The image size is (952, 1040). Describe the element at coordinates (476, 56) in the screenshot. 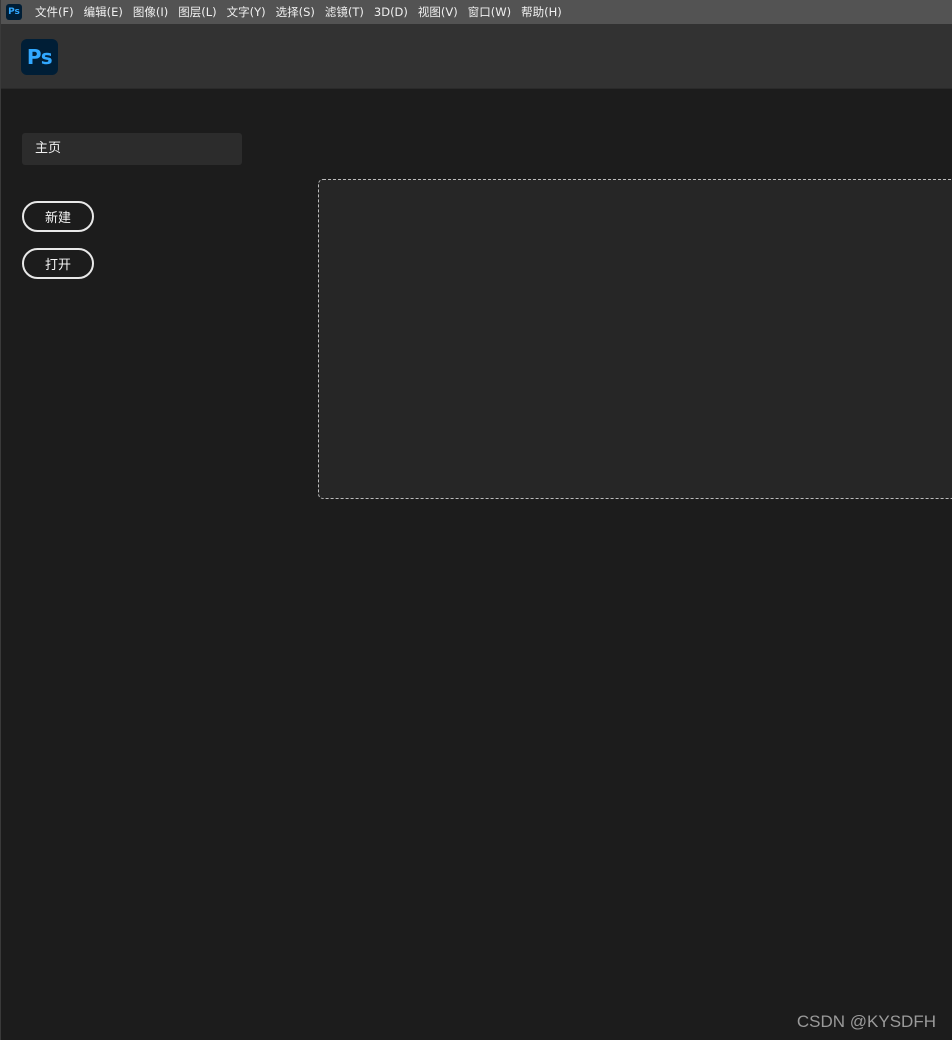

I see `header-bar: Ps` at that location.